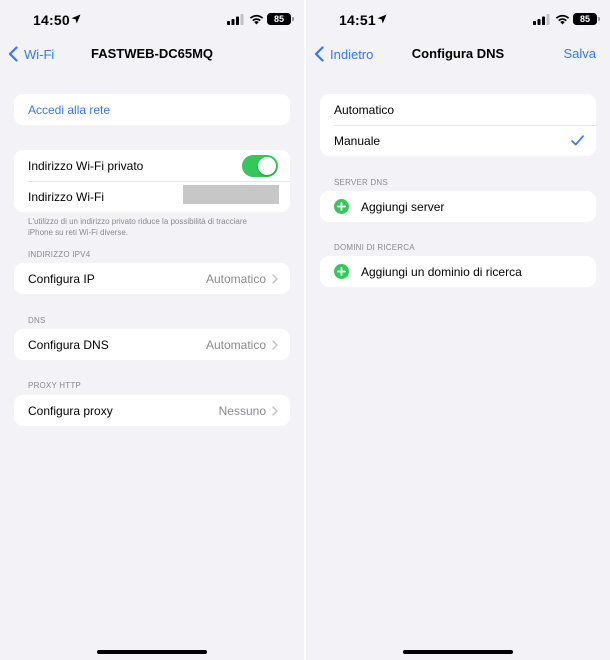 The height and width of the screenshot is (660, 610). What do you see at coordinates (364, 109) in the screenshot?
I see `dns-mode-option-label: Automatico` at bounding box center [364, 109].